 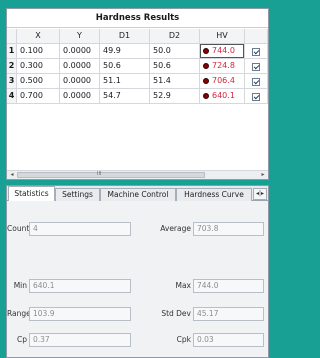 What do you see at coordinates (125, 81) in the screenshot?
I see `cell-d1: 51.1` at bounding box center [125, 81].